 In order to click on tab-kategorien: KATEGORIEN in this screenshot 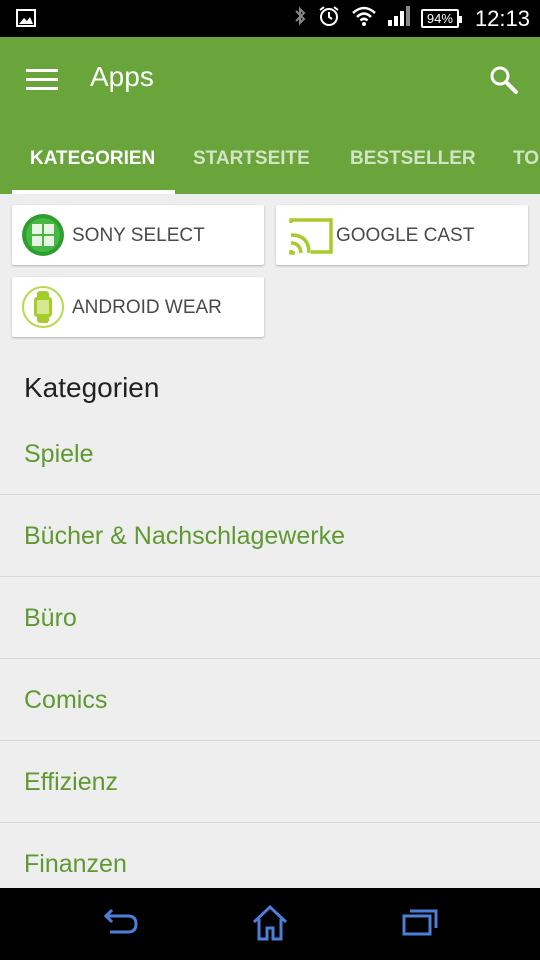, I will do `click(92, 167)`.